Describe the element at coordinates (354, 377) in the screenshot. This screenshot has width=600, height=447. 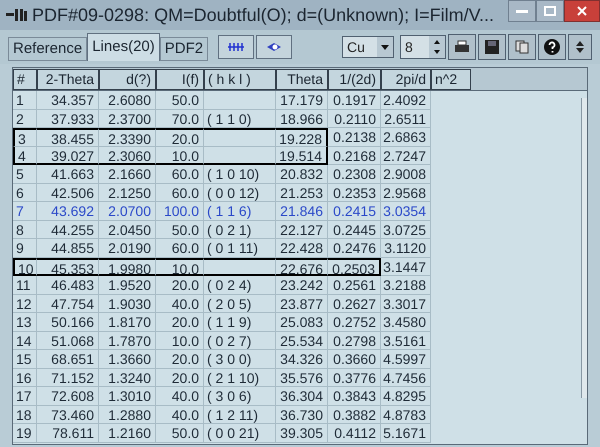
I see `table-cell: 0.3776` at that location.